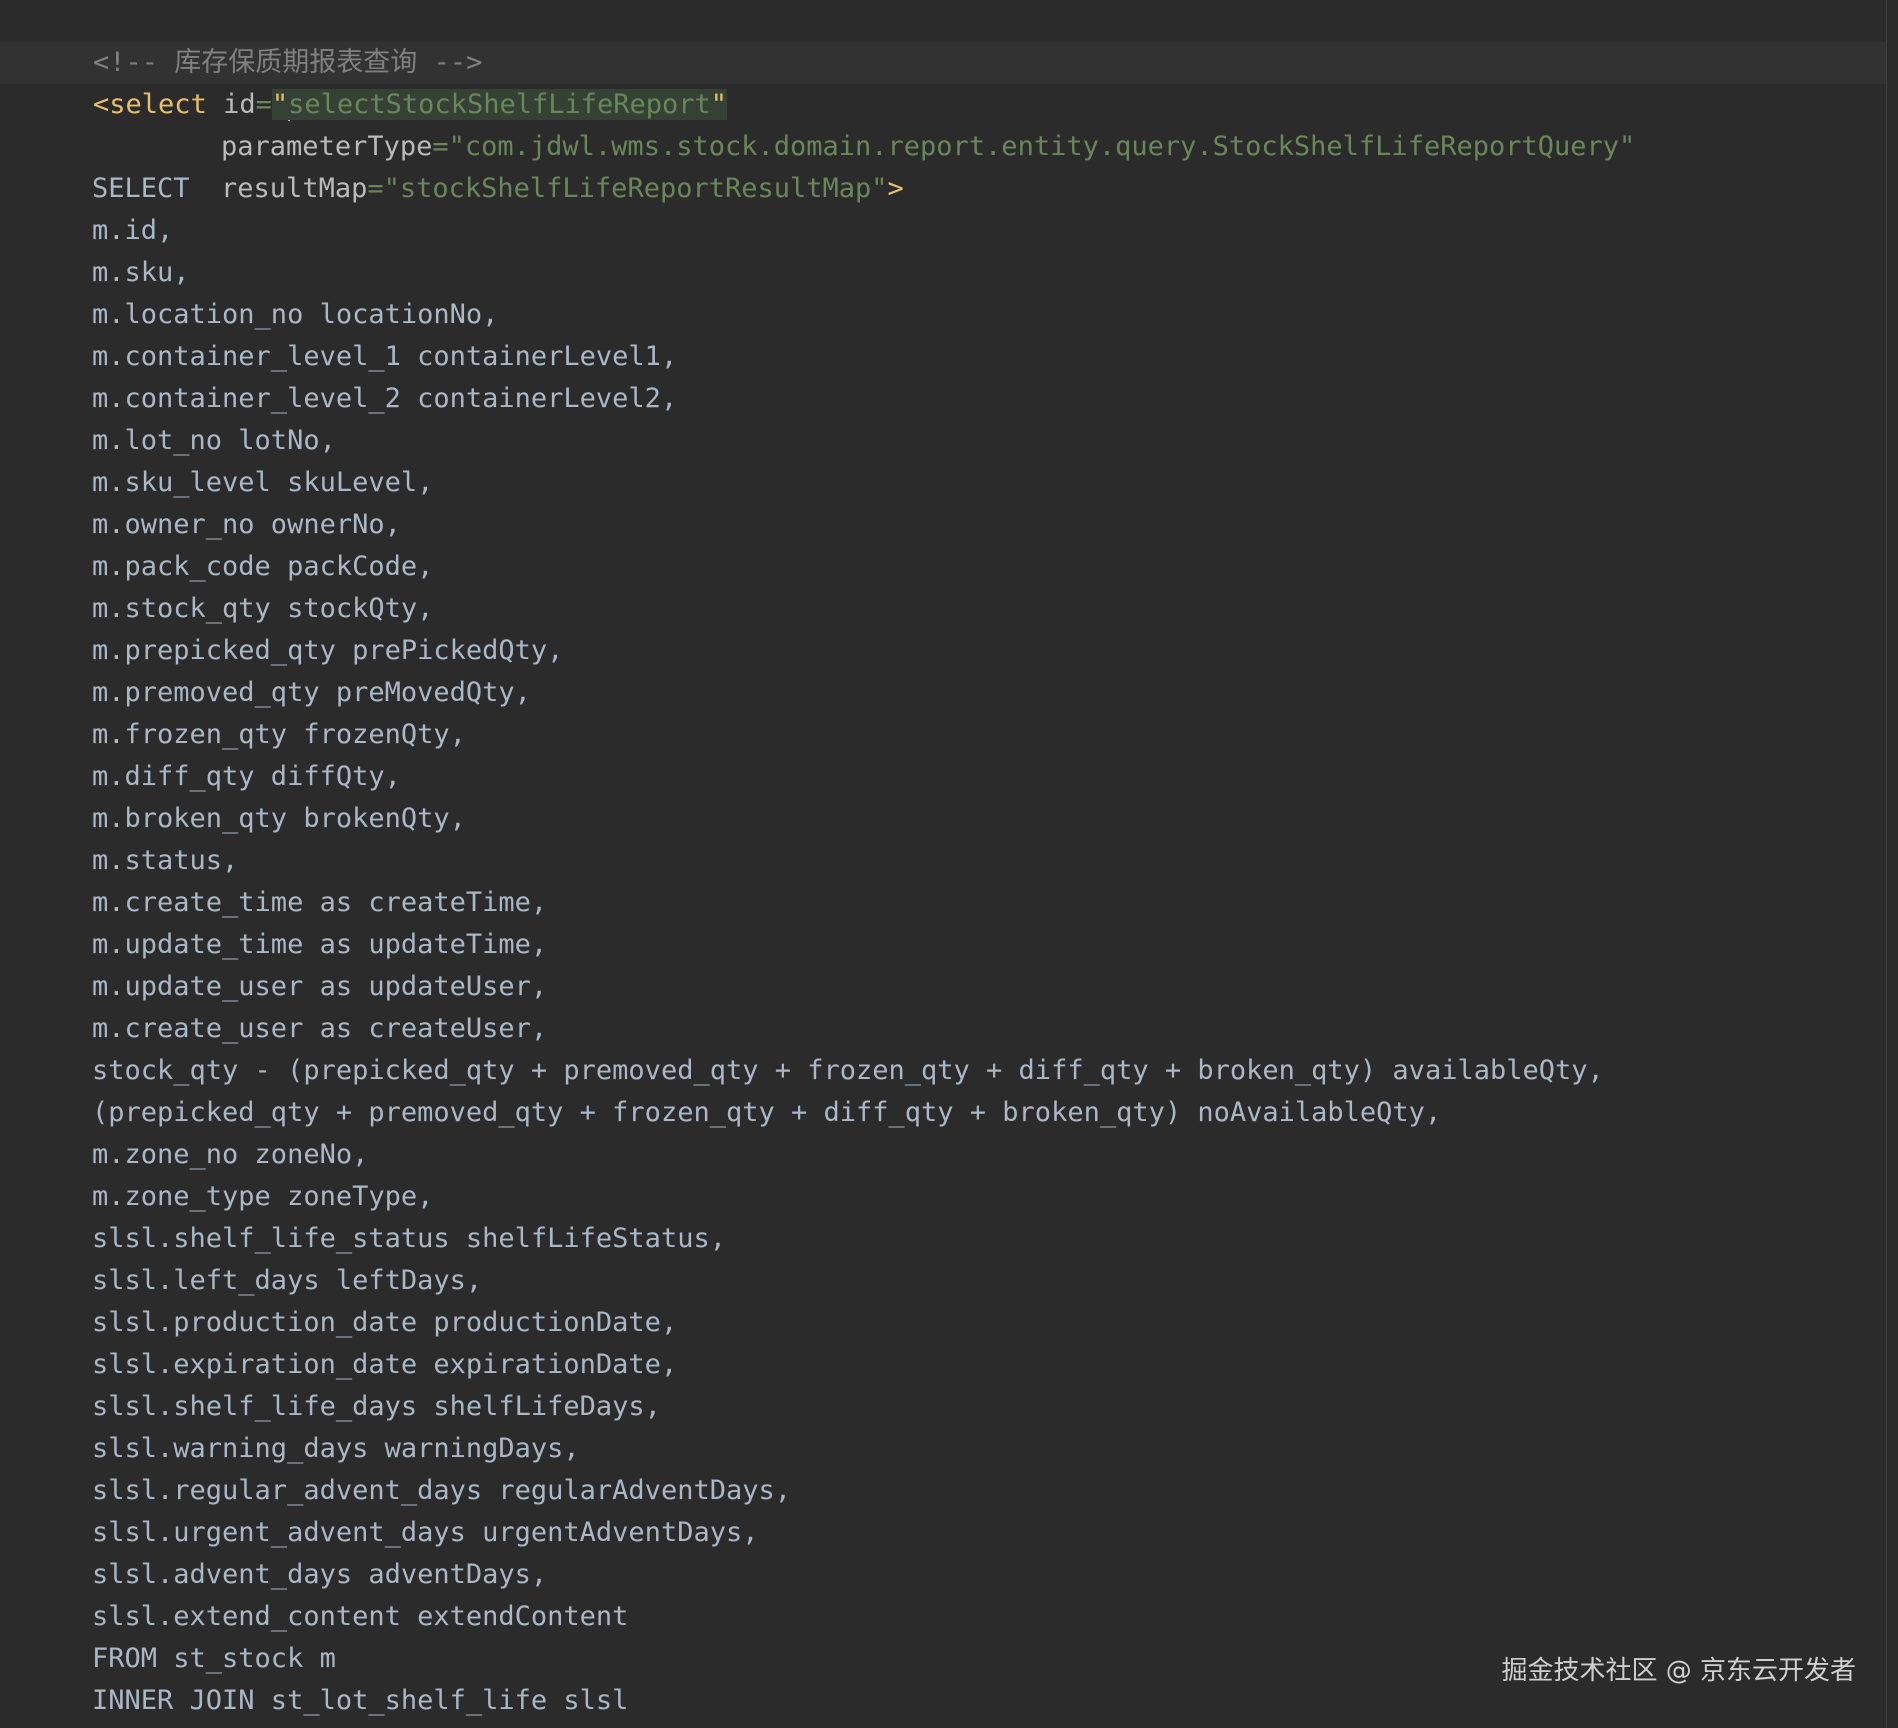  Describe the element at coordinates (895, 188) in the screenshot. I see `select-tag-close: >` at that location.